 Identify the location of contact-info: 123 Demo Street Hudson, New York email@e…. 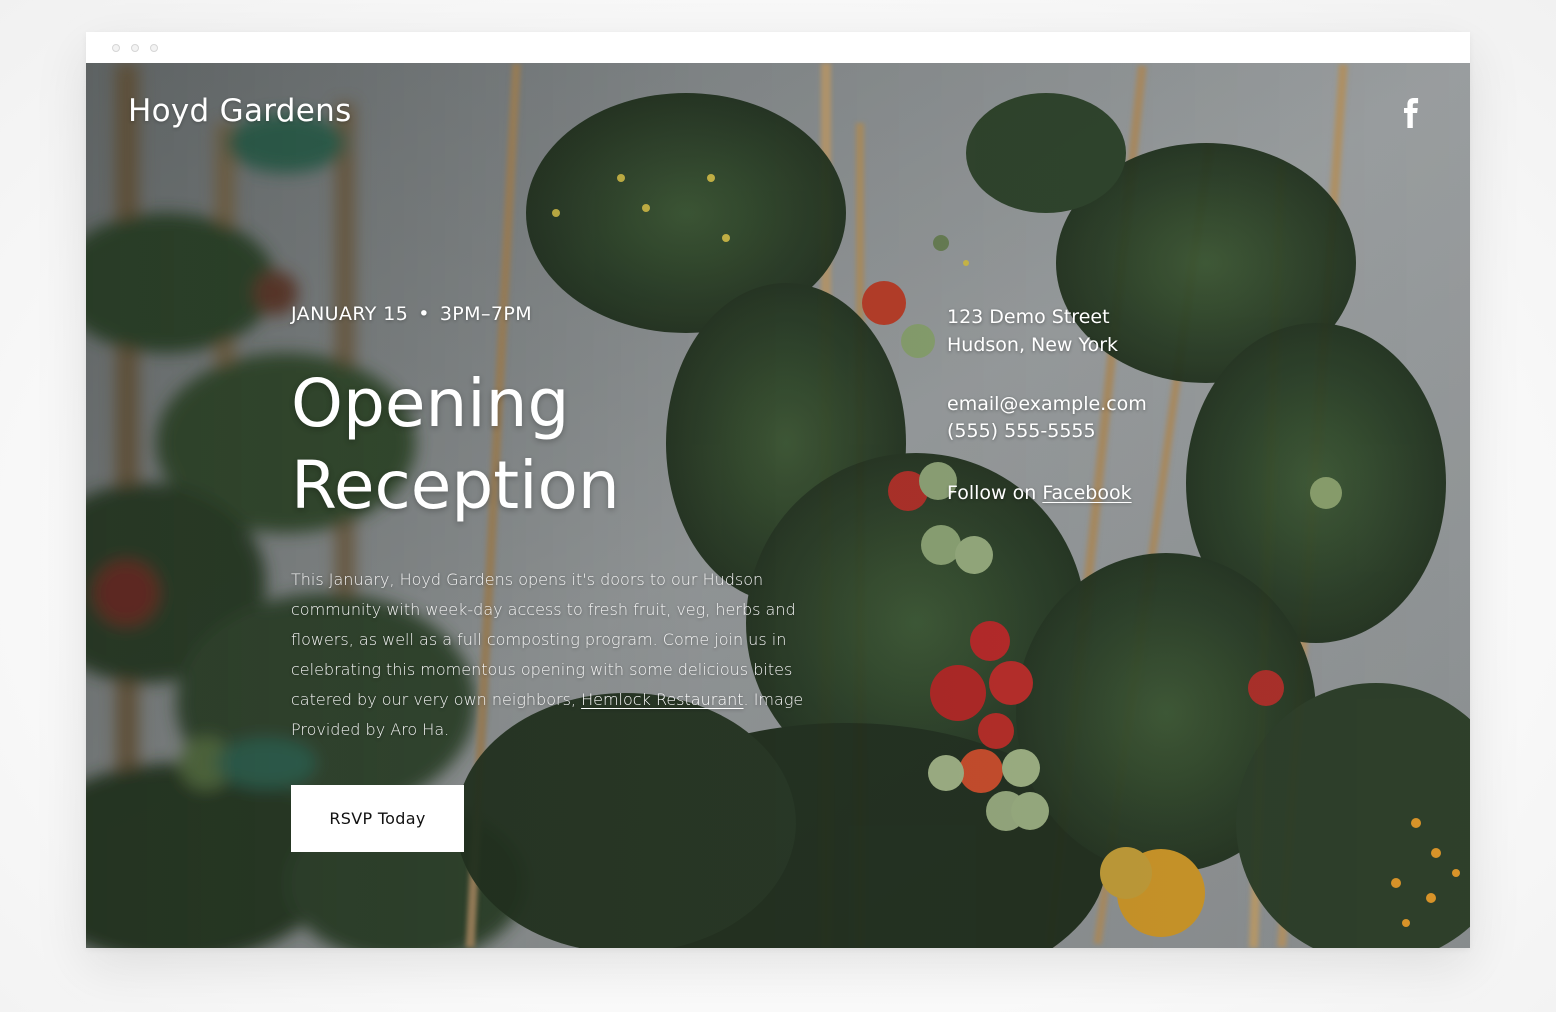
(1127, 405).